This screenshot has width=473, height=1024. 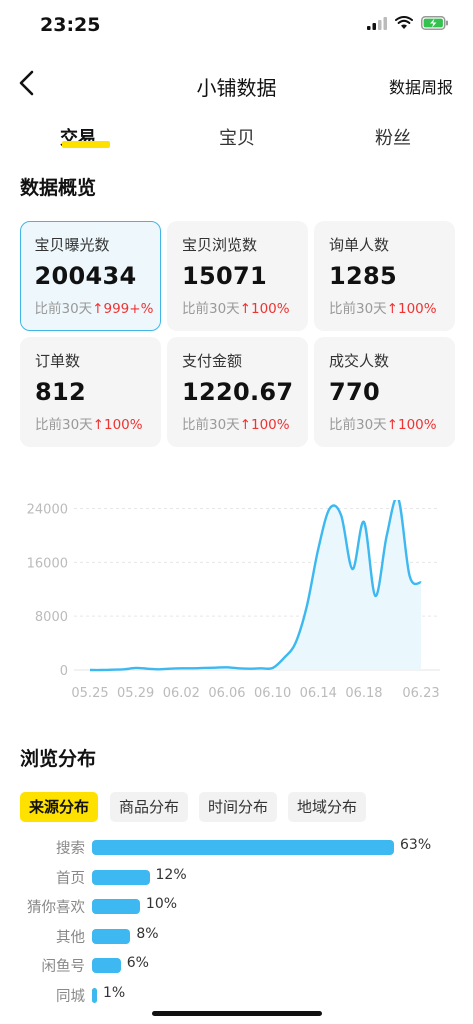 I want to click on battery-charging-icon, so click(x=434, y=23).